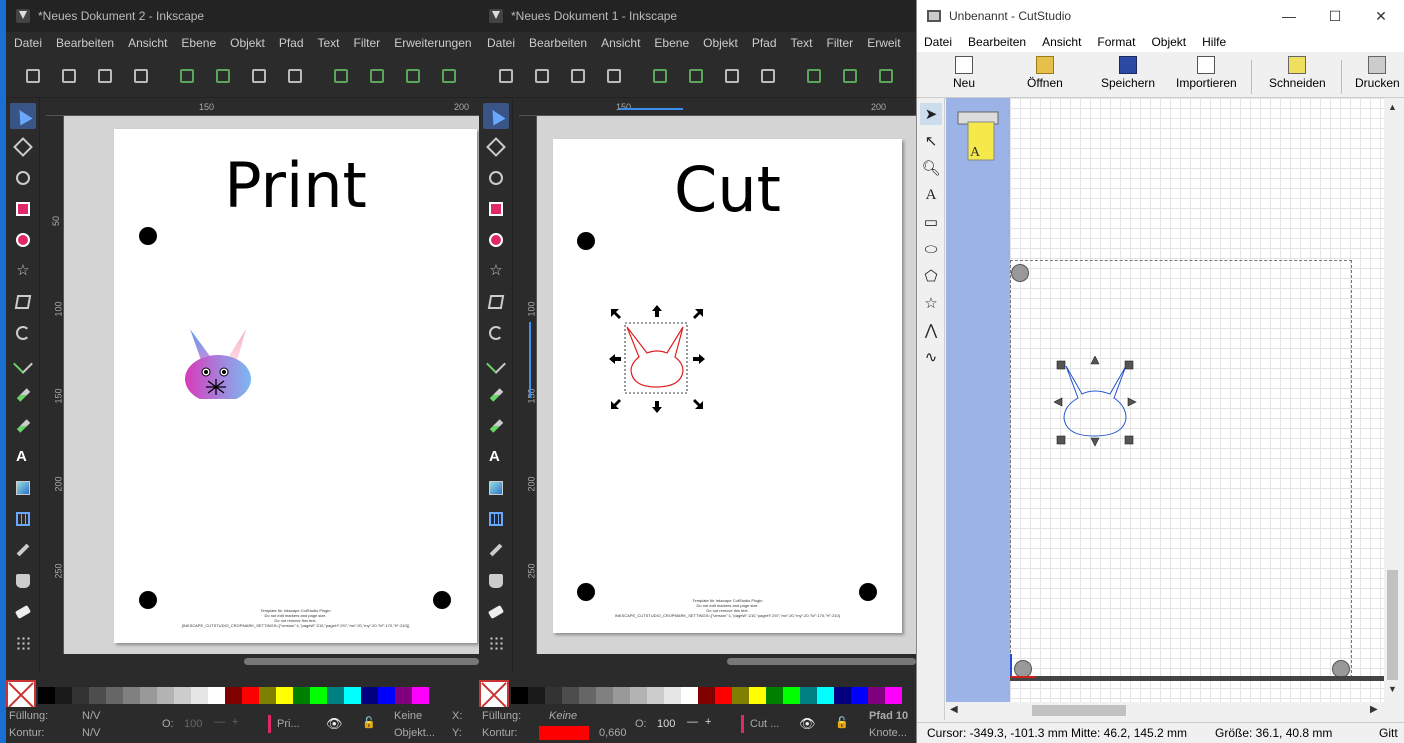 The image size is (1404, 743). What do you see at coordinates (334, 724) in the screenshot?
I see `eye-icon: 👁` at bounding box center [334, 724].